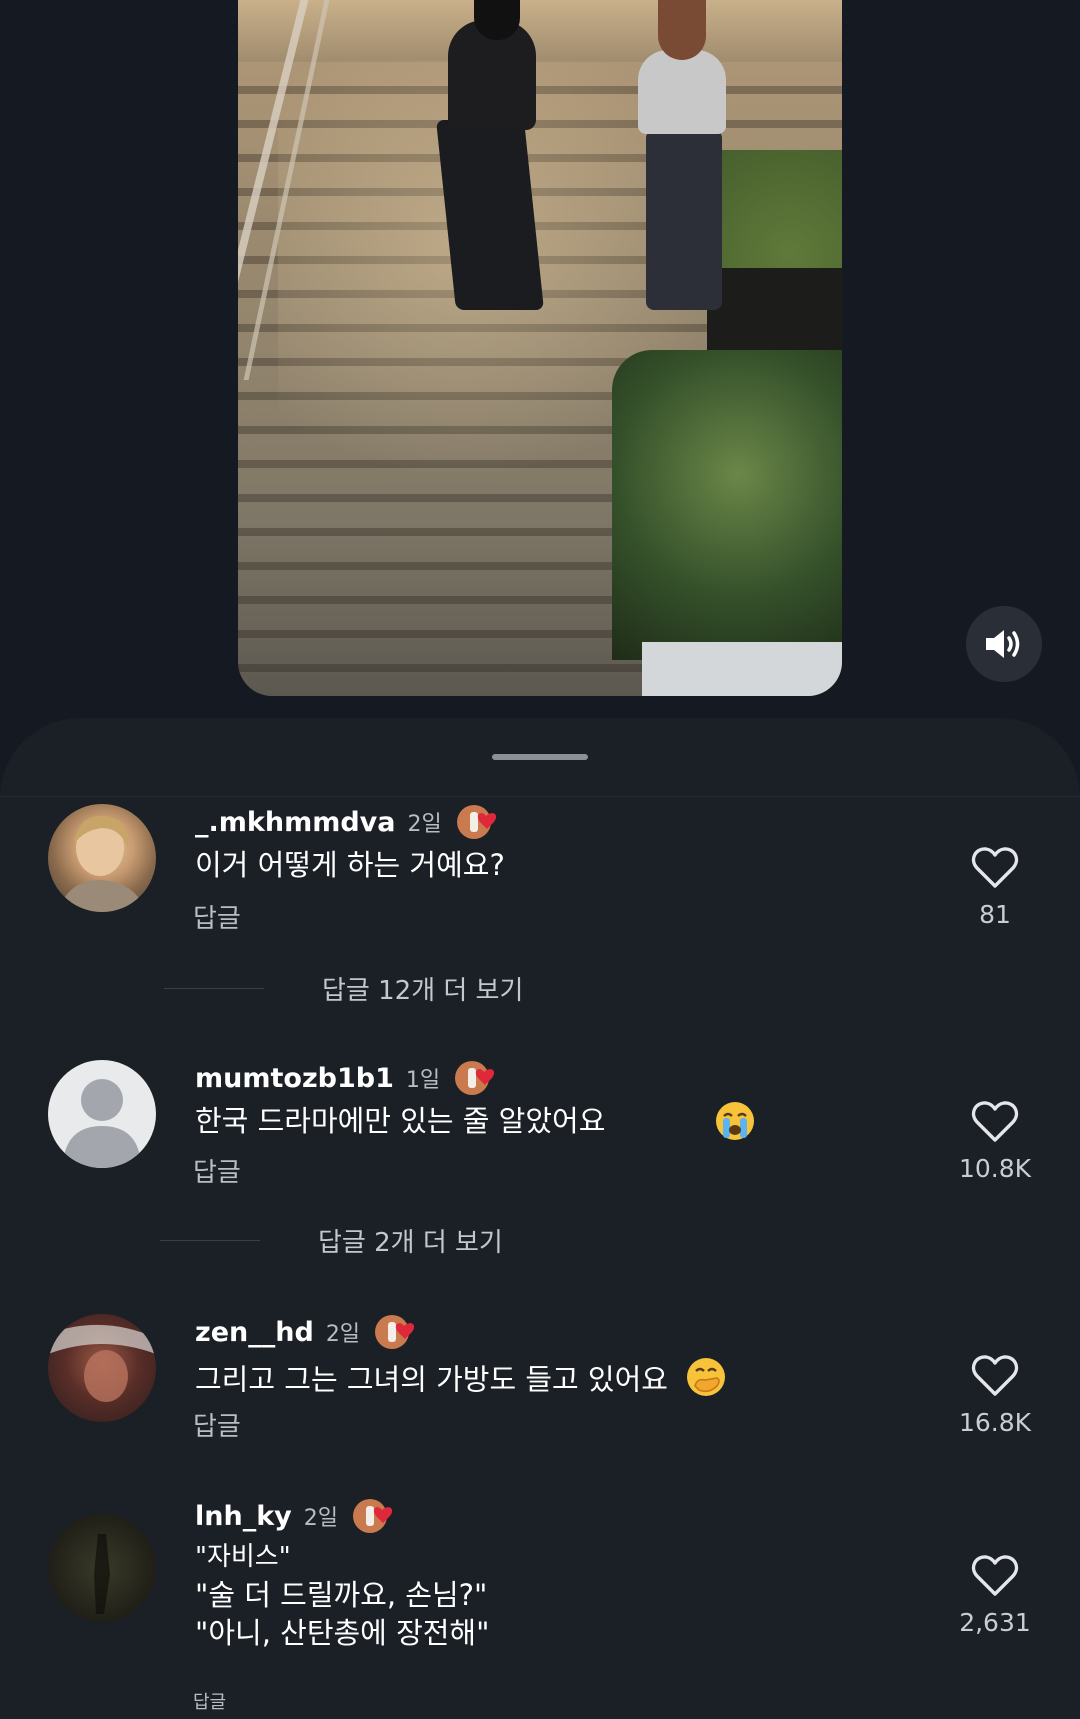  I want to click on comment-text-line-3: "아니, 산탄총에 장전해", so click(342, 1633).